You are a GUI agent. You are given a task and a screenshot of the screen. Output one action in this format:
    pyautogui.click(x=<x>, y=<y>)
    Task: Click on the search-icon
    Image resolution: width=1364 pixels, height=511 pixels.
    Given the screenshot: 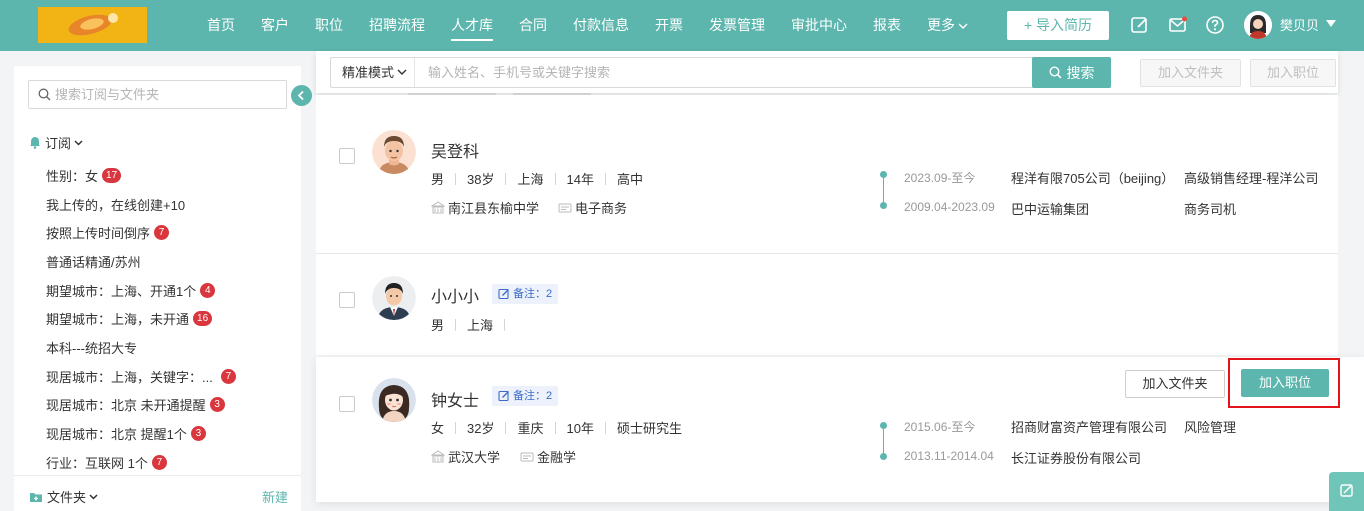 What is the action you would take?
    pyautogui.click(x=1055, y=72)
    